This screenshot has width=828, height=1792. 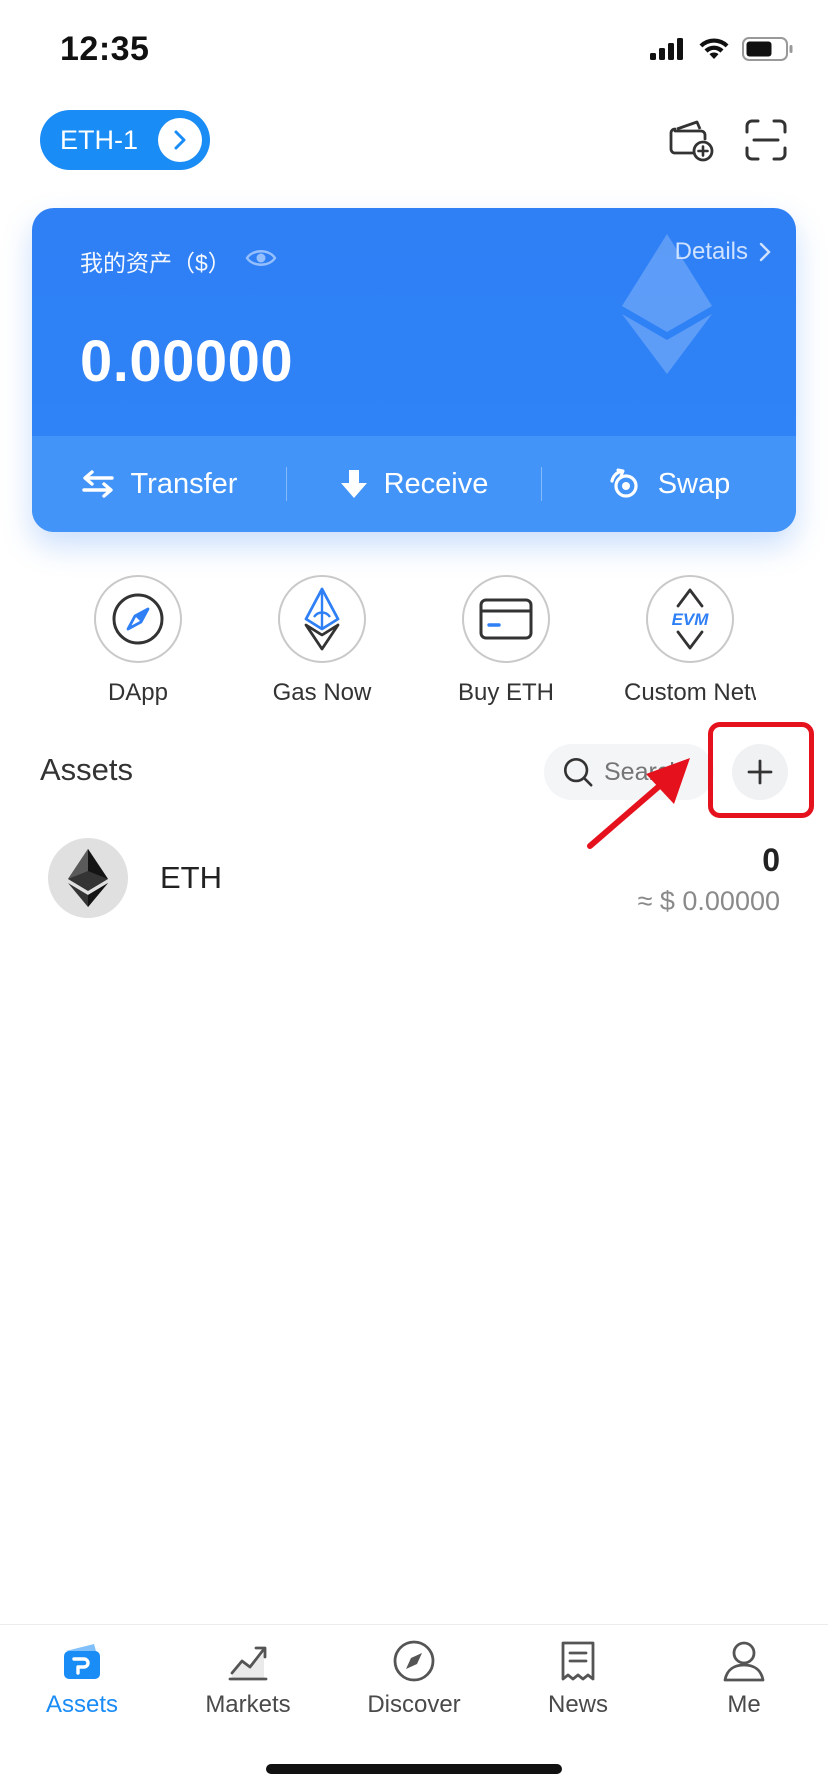 What do you see at coordinates (436, 483) in the screenshot?
I see `receive-label: Receive` at bounding box center [436, 483].